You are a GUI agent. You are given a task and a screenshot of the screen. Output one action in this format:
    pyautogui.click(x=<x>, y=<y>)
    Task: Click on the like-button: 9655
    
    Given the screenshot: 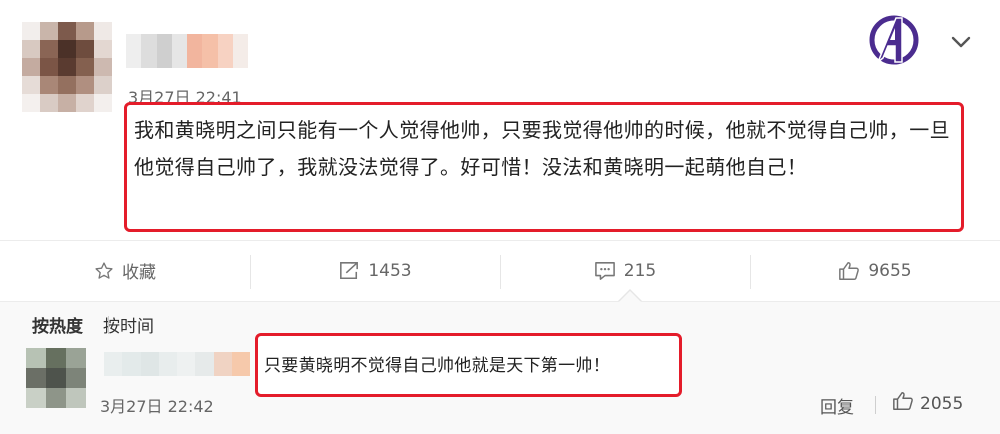 What is the action you would take?
    pyautogui.click(x=875, y=270)
    